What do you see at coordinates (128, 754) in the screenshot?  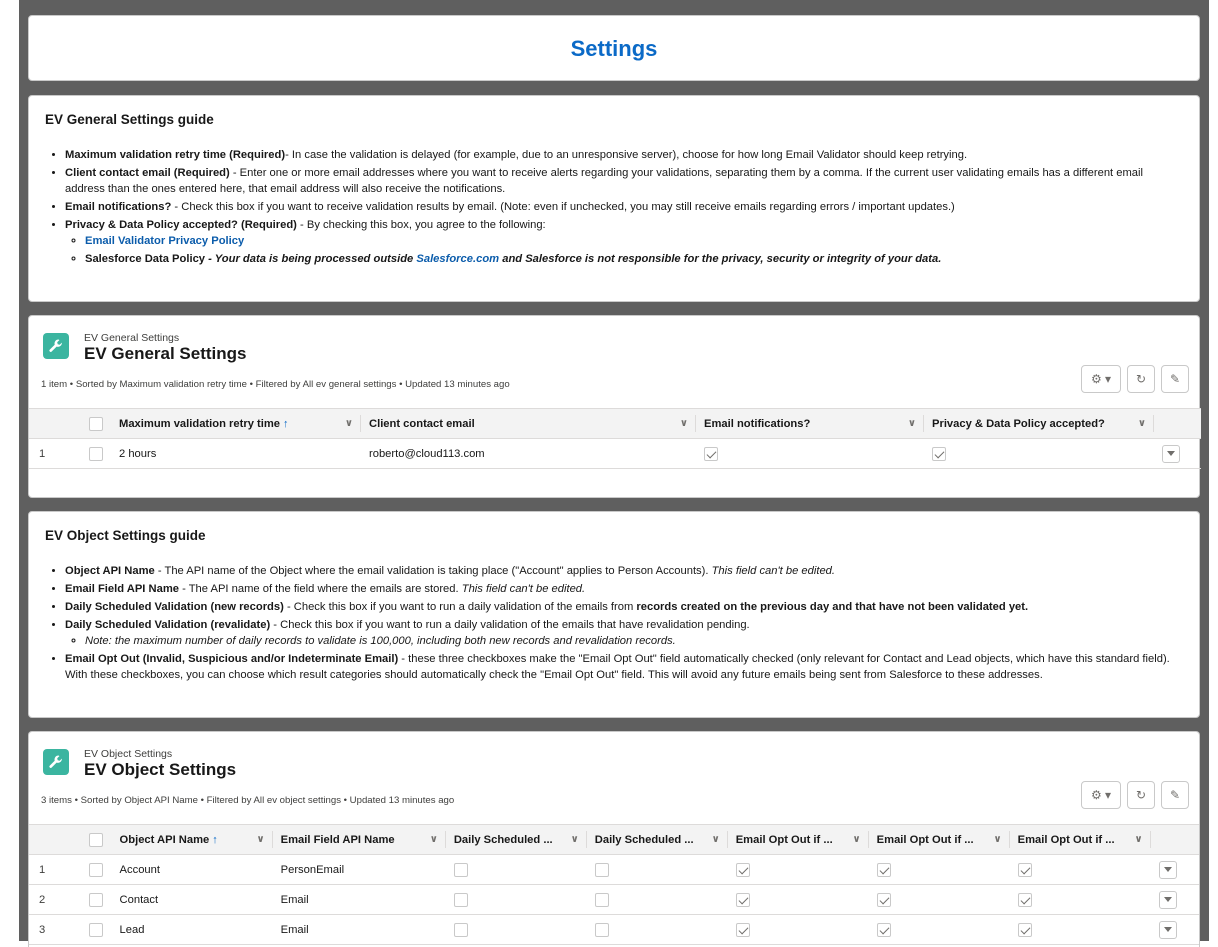 I see `list-object-label: EV Object Settings` at bounding box center [128, 754].